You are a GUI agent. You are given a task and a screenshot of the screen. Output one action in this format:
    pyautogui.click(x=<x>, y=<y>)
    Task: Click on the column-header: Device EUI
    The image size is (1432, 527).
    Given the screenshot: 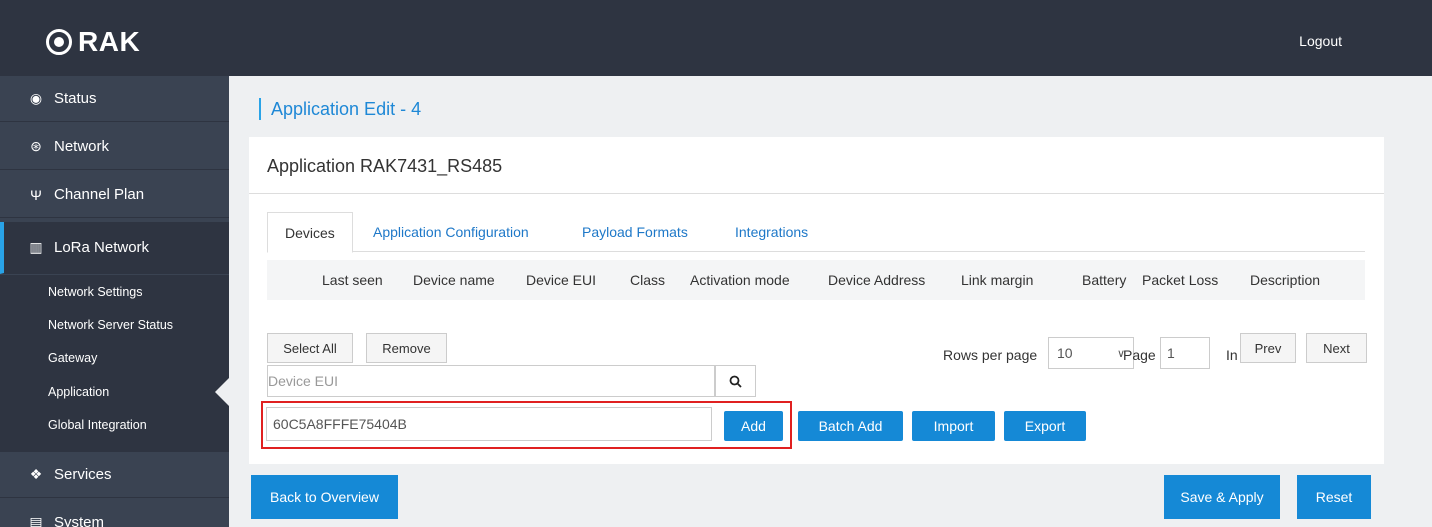 What is the action you would take?
    pyautogui.click(x=561, y=280)
    